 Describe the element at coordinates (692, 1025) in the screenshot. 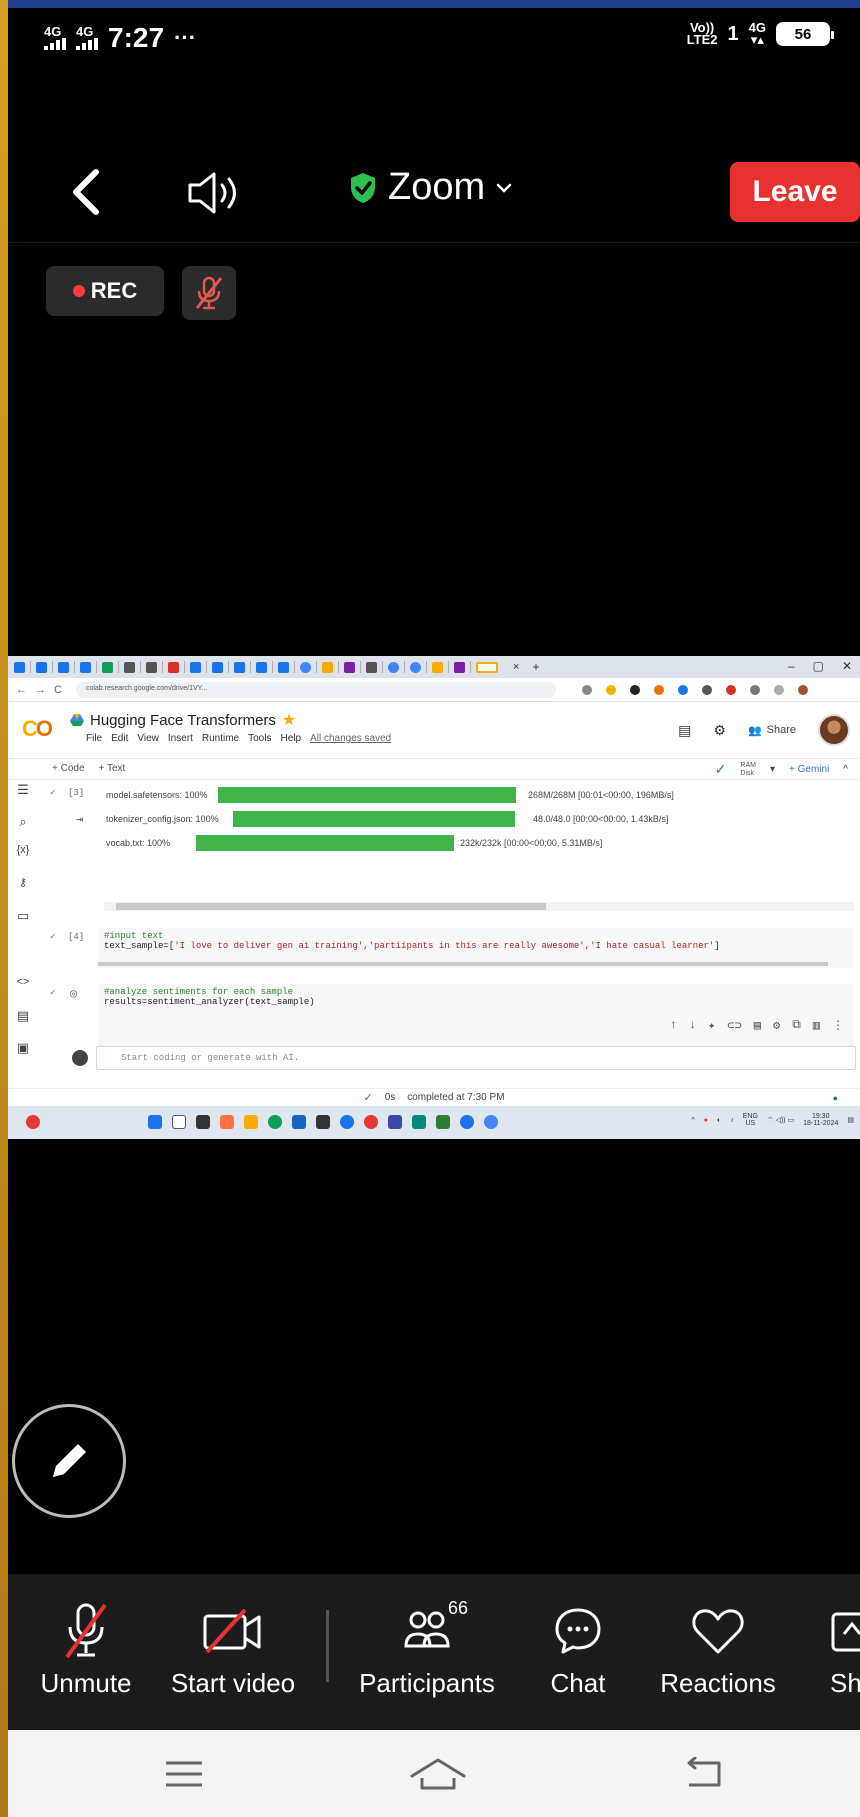

I see `move-down-icon: ↓` at that location.